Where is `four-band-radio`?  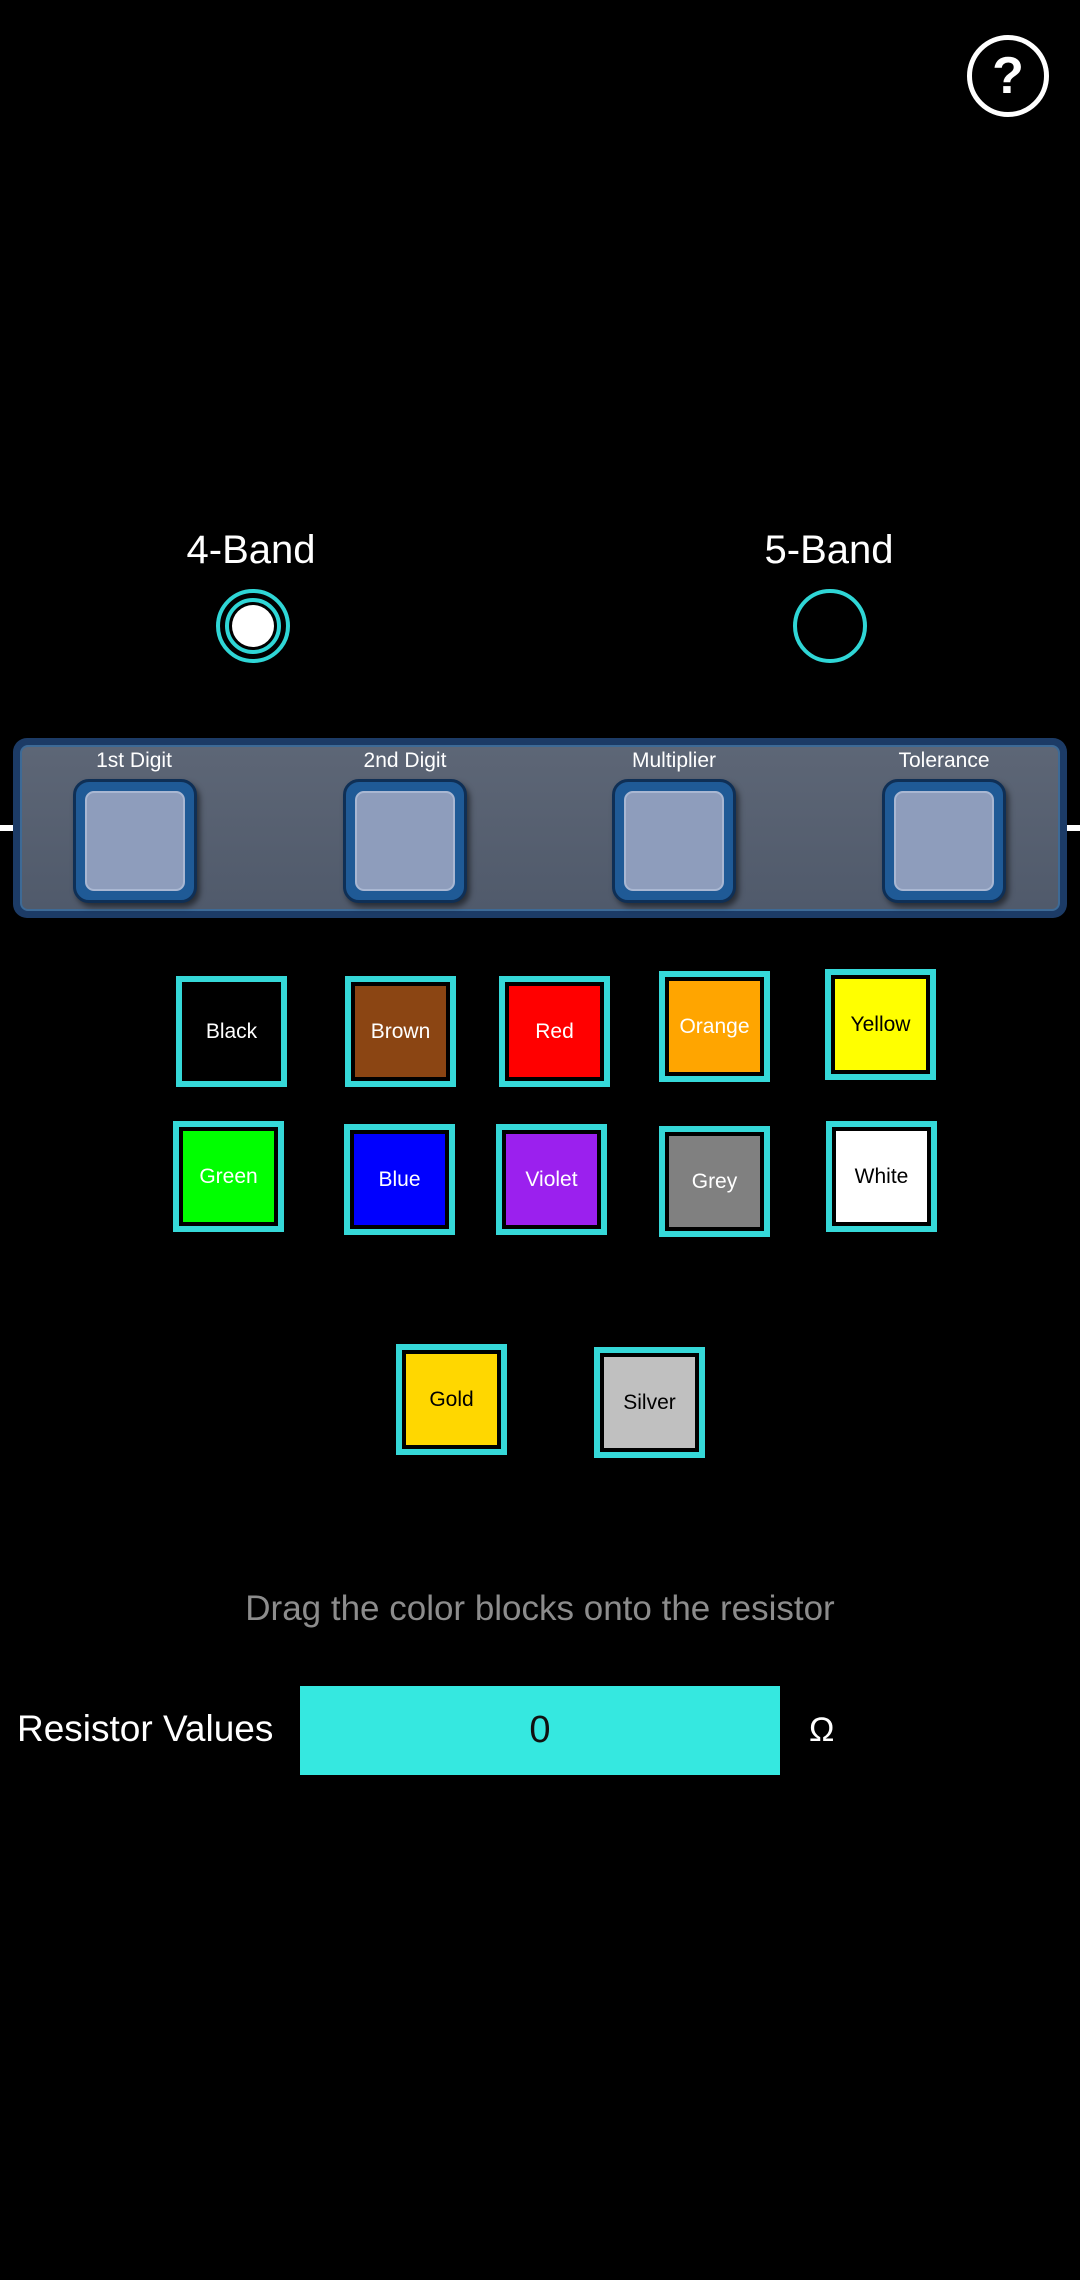 four-band-radio is located at coordinates (253, 626).